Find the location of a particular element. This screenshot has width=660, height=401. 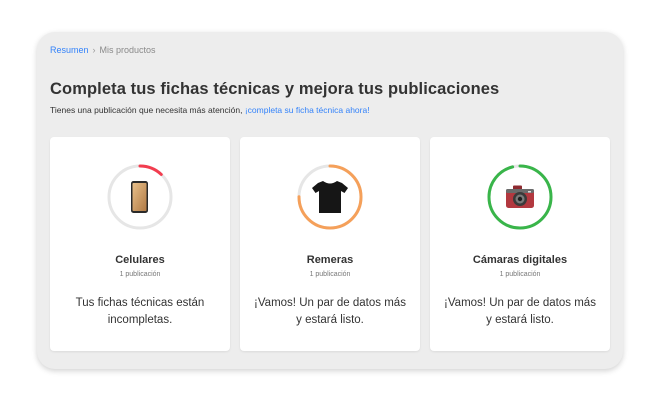

category-name: Celulares is located at coordinates (140, 260).